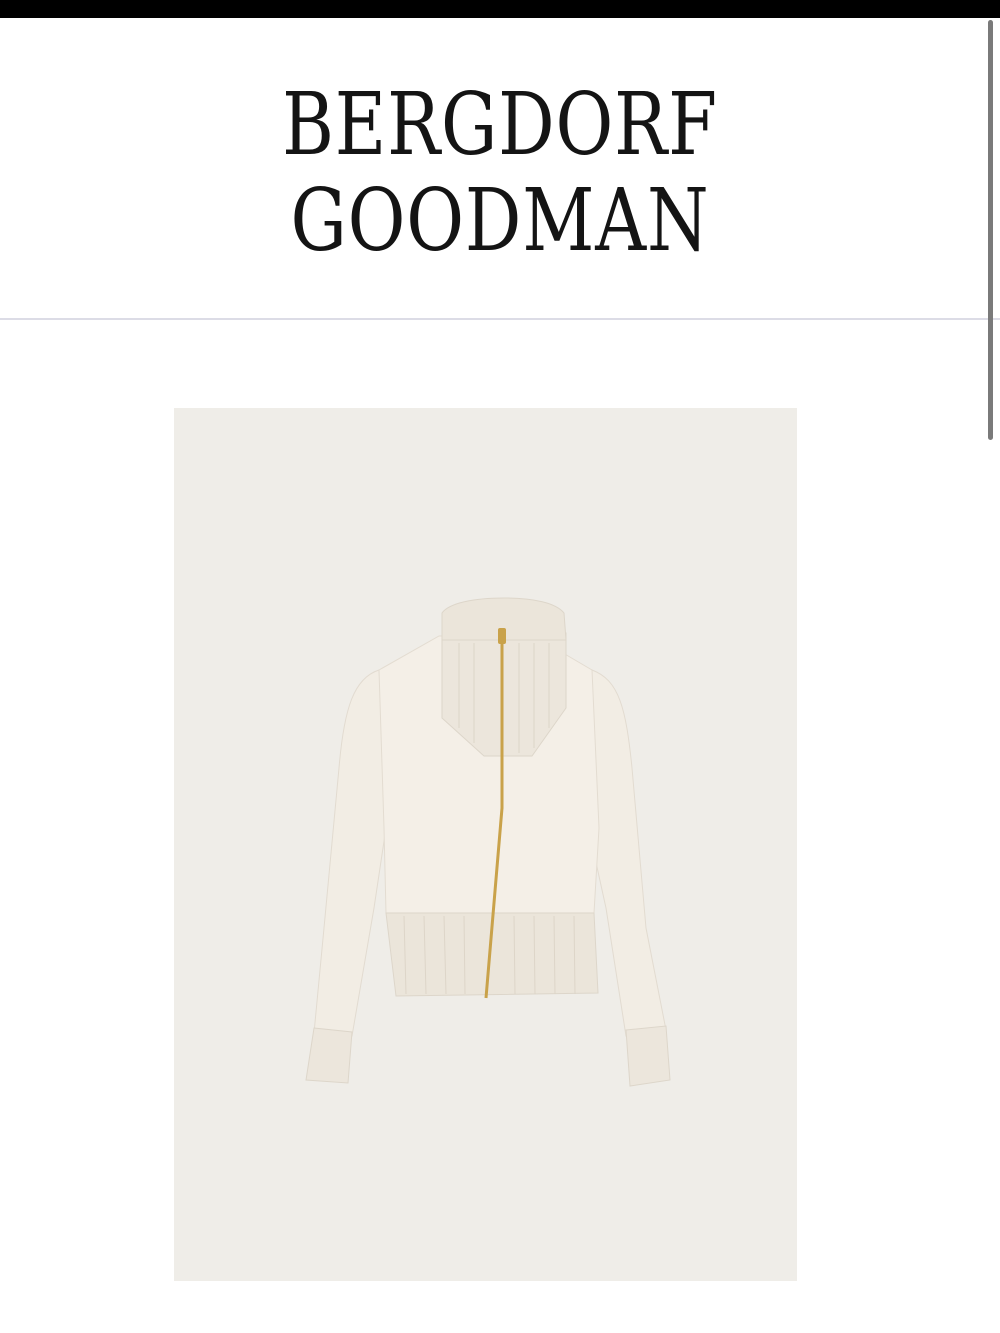  Describe the element at coordinates (329, 1055) in the screenshot. I see `left-cuff` at that location.